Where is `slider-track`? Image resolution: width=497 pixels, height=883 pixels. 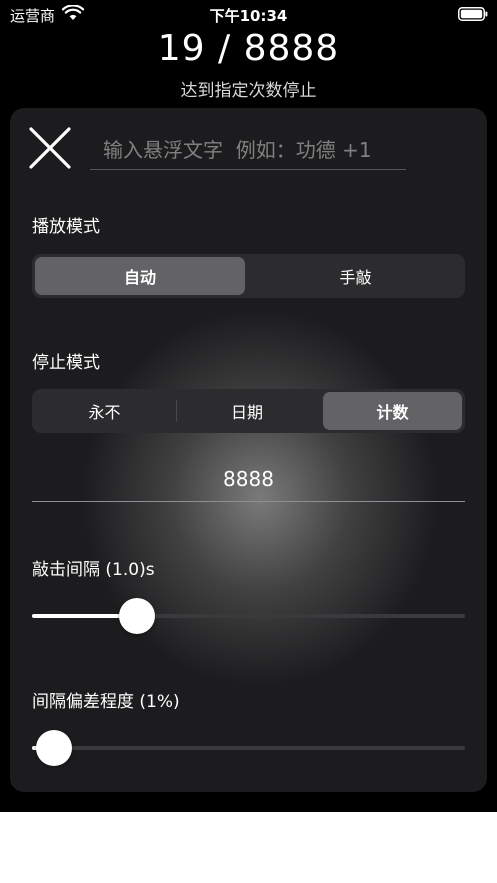
slider-track is located at coordinates (248, 748).